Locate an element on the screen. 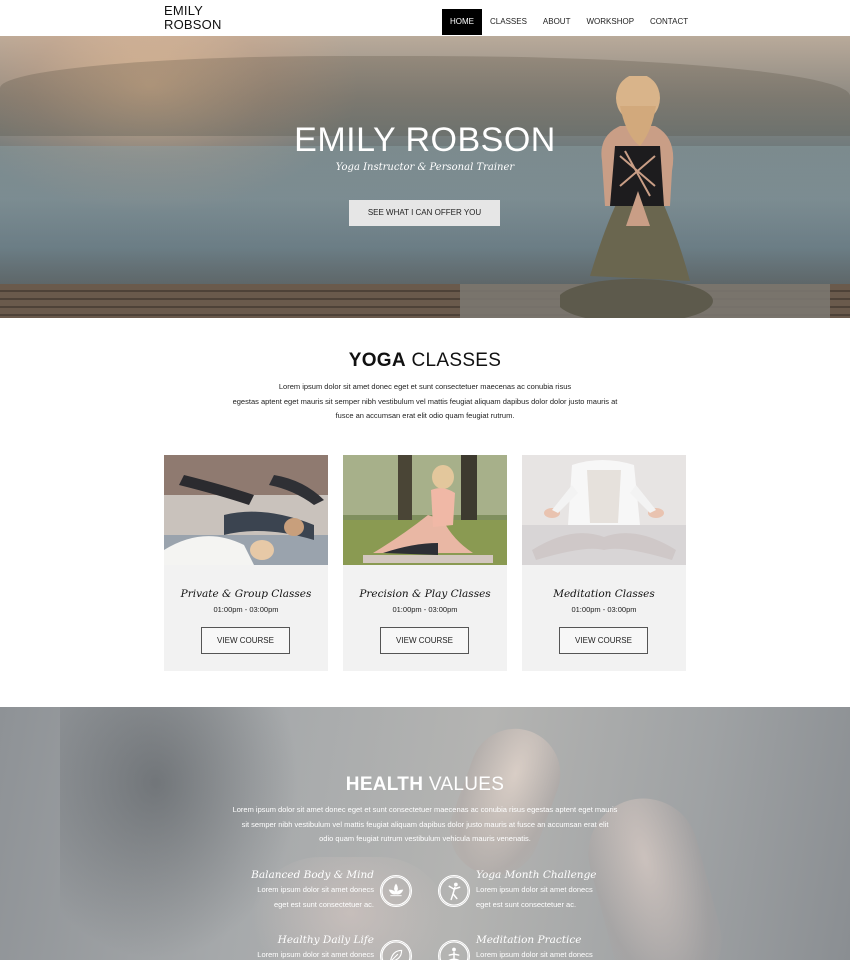 The image size is (850, 960). logo-line-1: EMILY is located at coordinates (184, 10).